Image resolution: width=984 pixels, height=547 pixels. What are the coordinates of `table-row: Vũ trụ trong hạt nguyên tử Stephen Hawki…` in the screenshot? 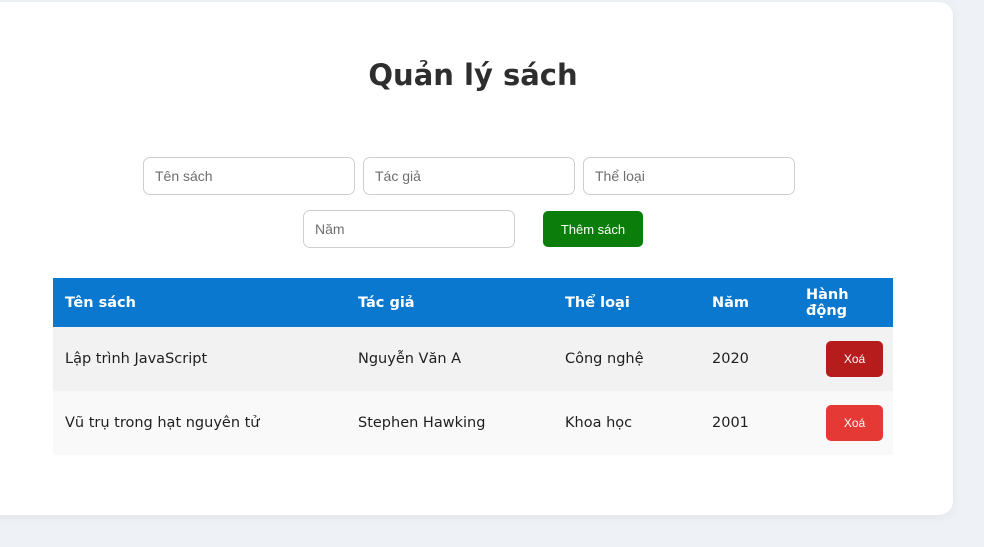 It's located at (473, 423).